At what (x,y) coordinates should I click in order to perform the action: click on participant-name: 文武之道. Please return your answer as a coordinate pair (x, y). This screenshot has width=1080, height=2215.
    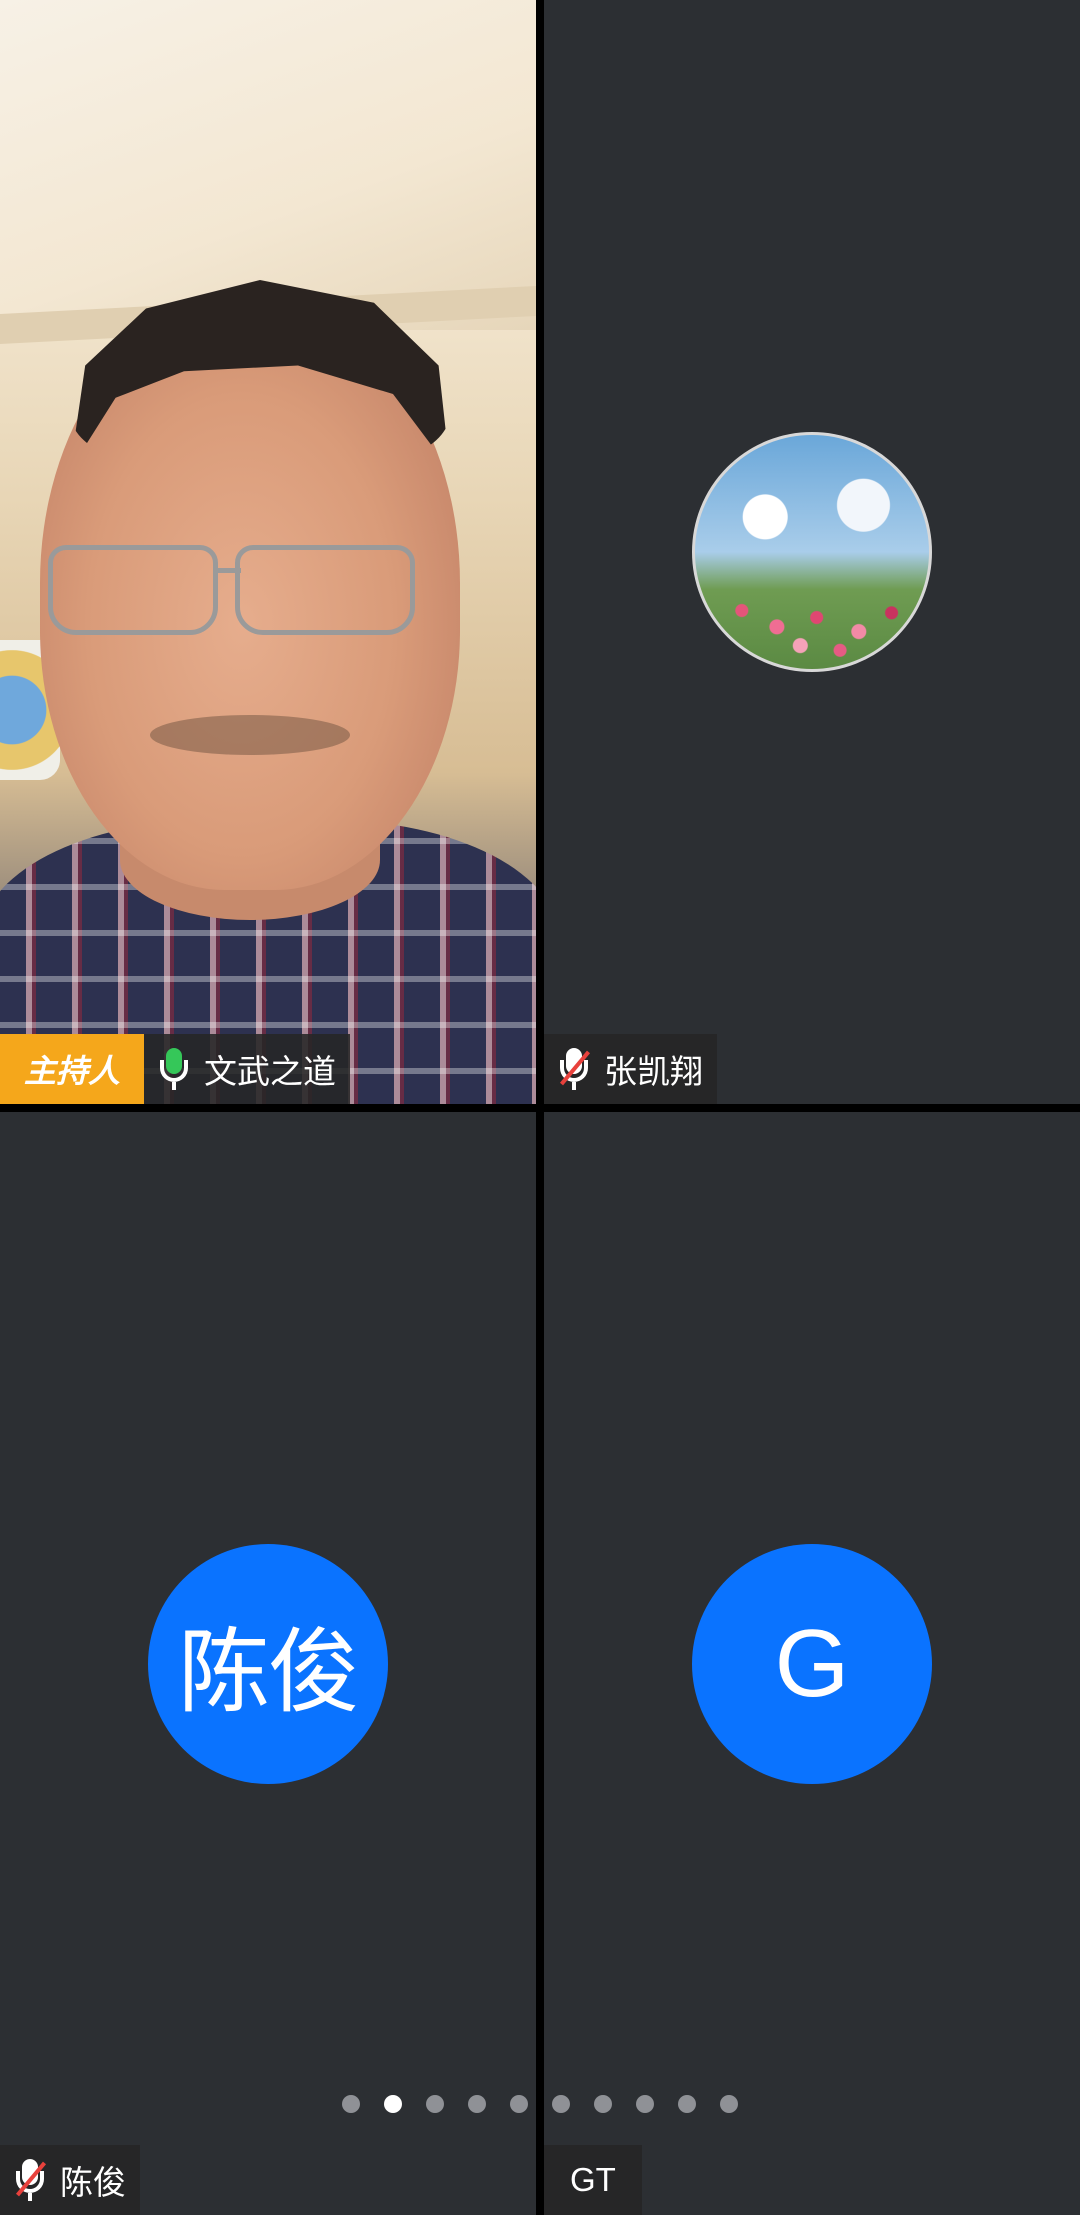
    Looking at the image, I should click on (270, 1071).